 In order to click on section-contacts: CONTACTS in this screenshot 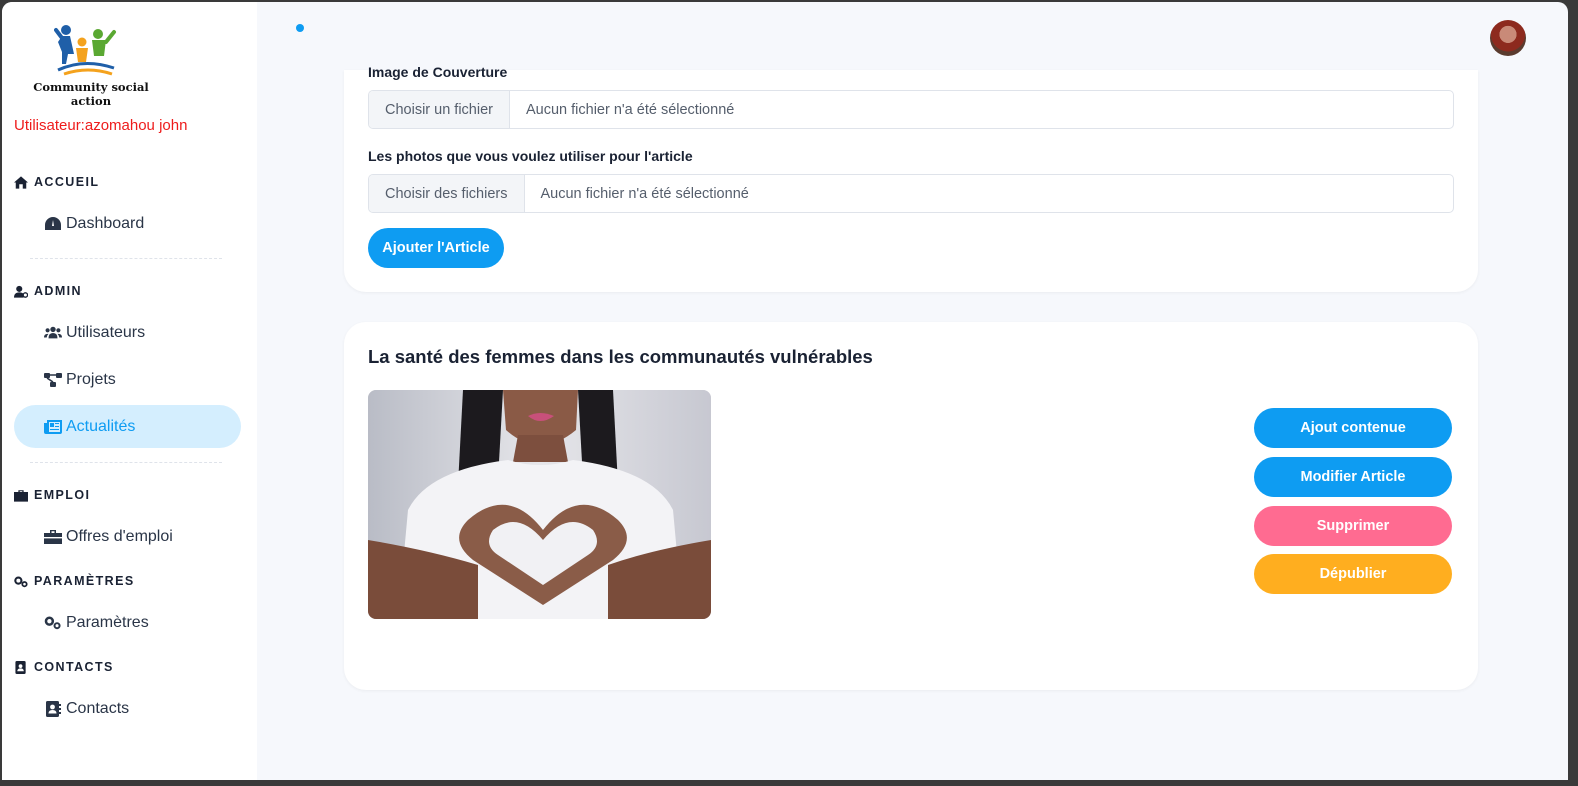, I will do `click(64, 667)`.